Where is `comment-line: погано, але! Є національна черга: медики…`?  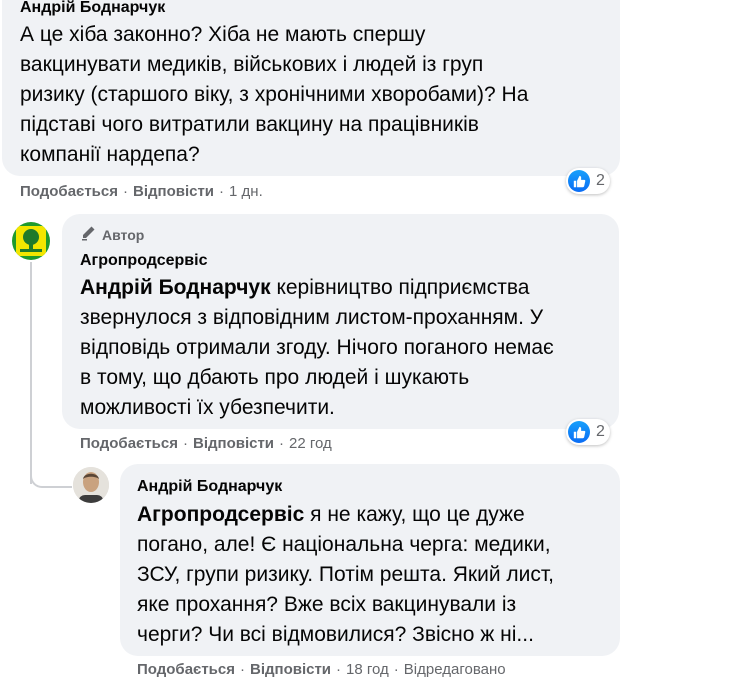 comment-line: погано, але! Є національна черга: медики… is located at coordinates (344, 544).